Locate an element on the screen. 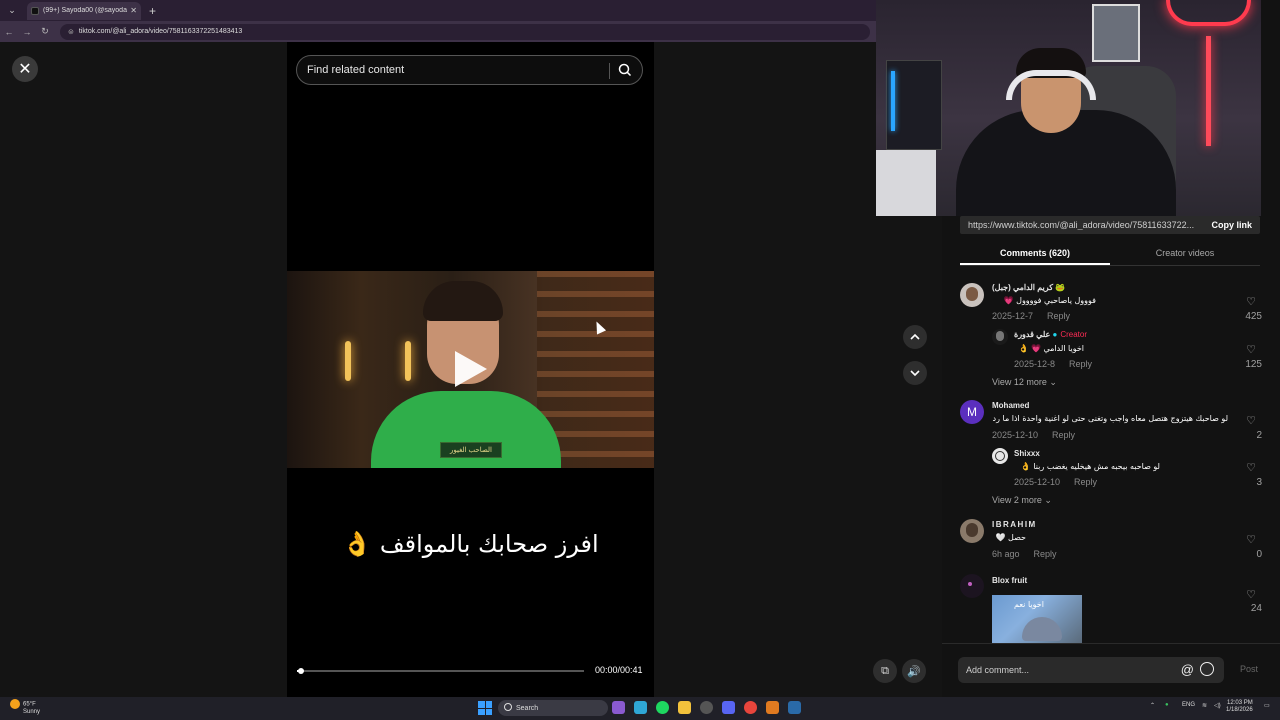 The width and height of the screenshot is (1280, 720). steam-icon is located at coordinates (794, 707).